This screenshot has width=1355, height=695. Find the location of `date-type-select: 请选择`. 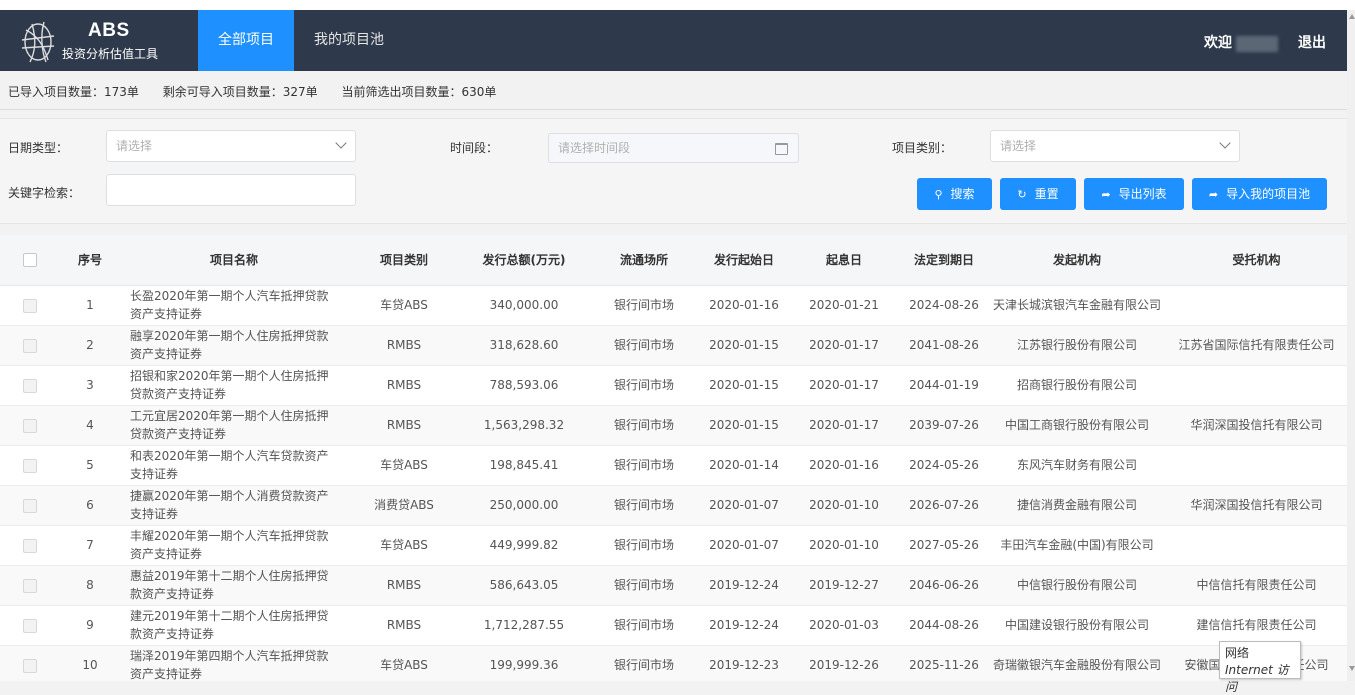

date-type-select: 请选择 is located at coordinates (231, 146).